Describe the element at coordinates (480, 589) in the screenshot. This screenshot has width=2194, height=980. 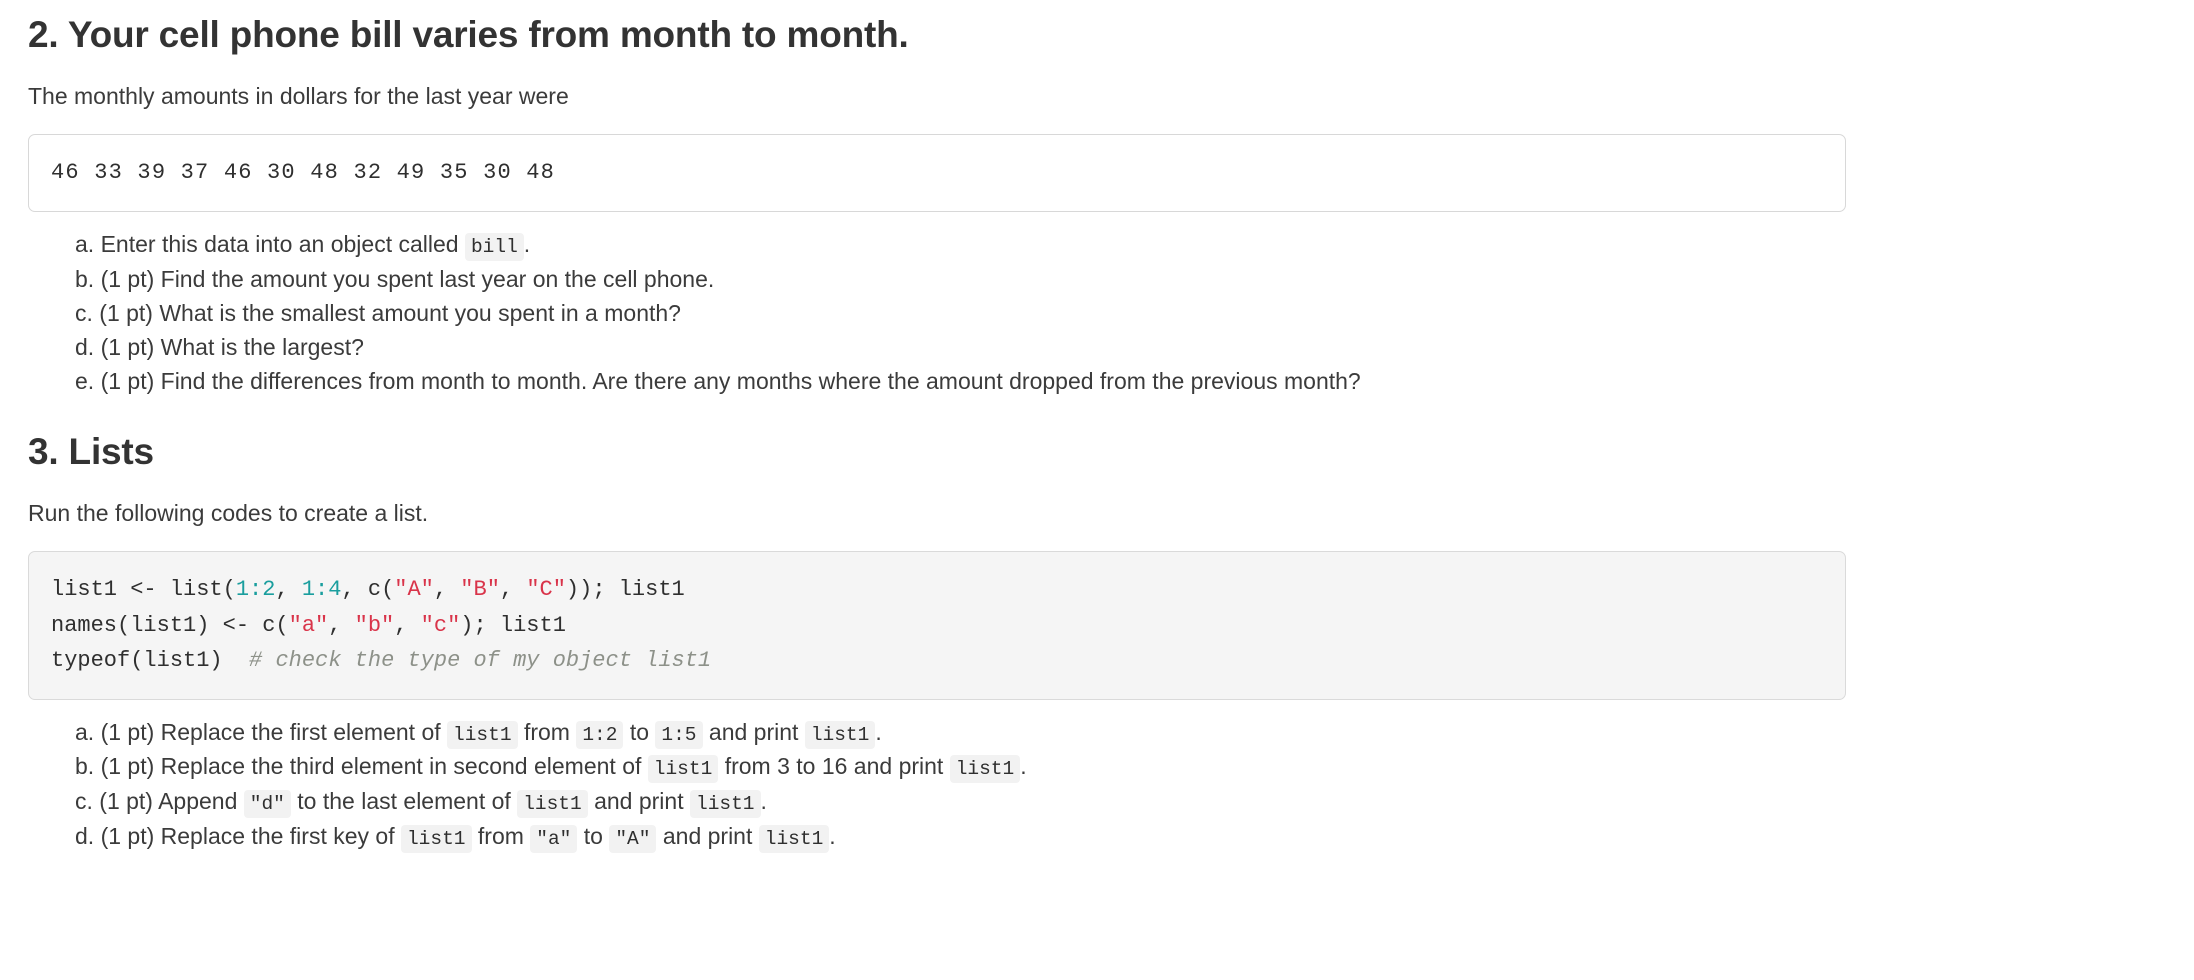
I see `code-string-token: "B"` at that location.